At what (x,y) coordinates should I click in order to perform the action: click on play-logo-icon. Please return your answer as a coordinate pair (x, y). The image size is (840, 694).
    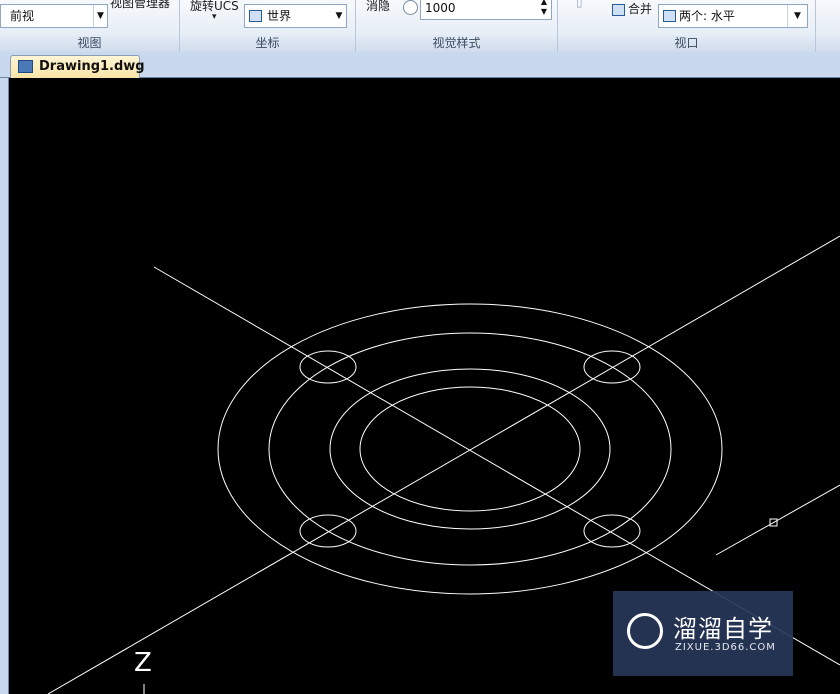
    Looking at the image, I should click on (645, 631).